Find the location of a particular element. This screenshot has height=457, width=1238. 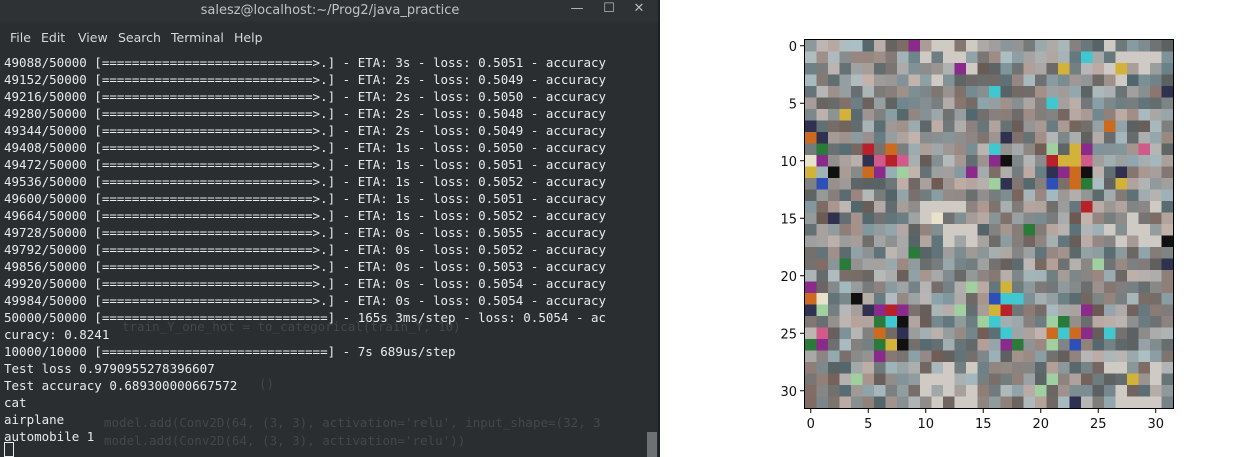

scrollbar is located at coordinates (652, 252).